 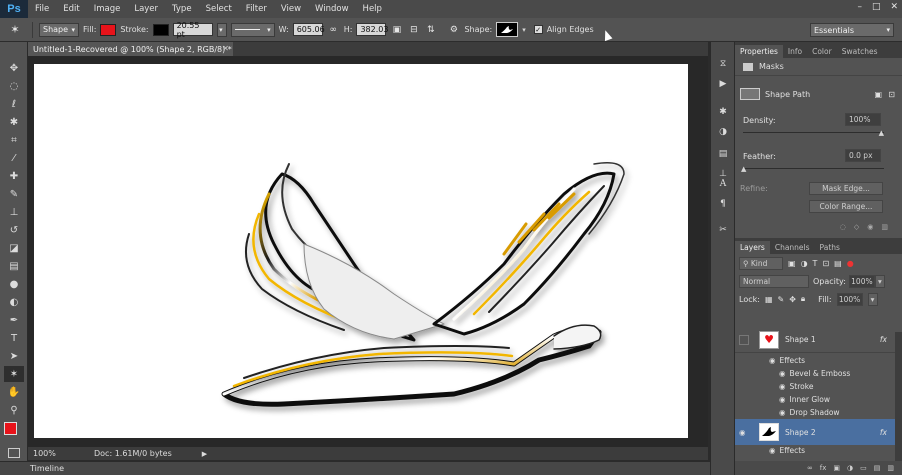 I want to click on tab-info: Info, so click(x=795, y=51).